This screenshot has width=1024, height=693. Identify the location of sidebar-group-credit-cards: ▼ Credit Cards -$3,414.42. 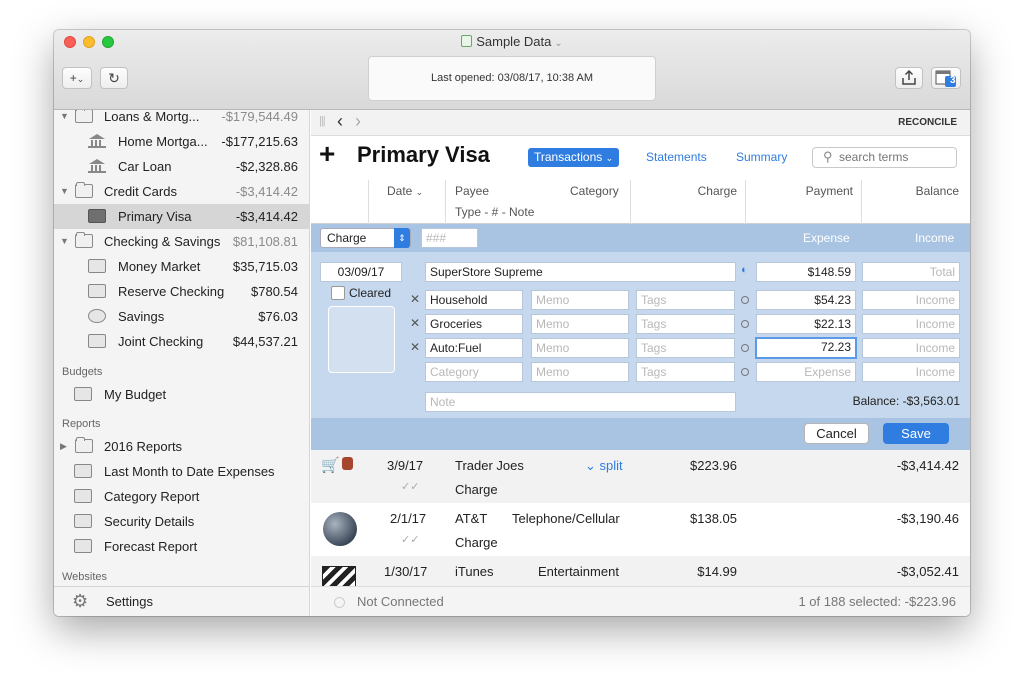
(181, 191).